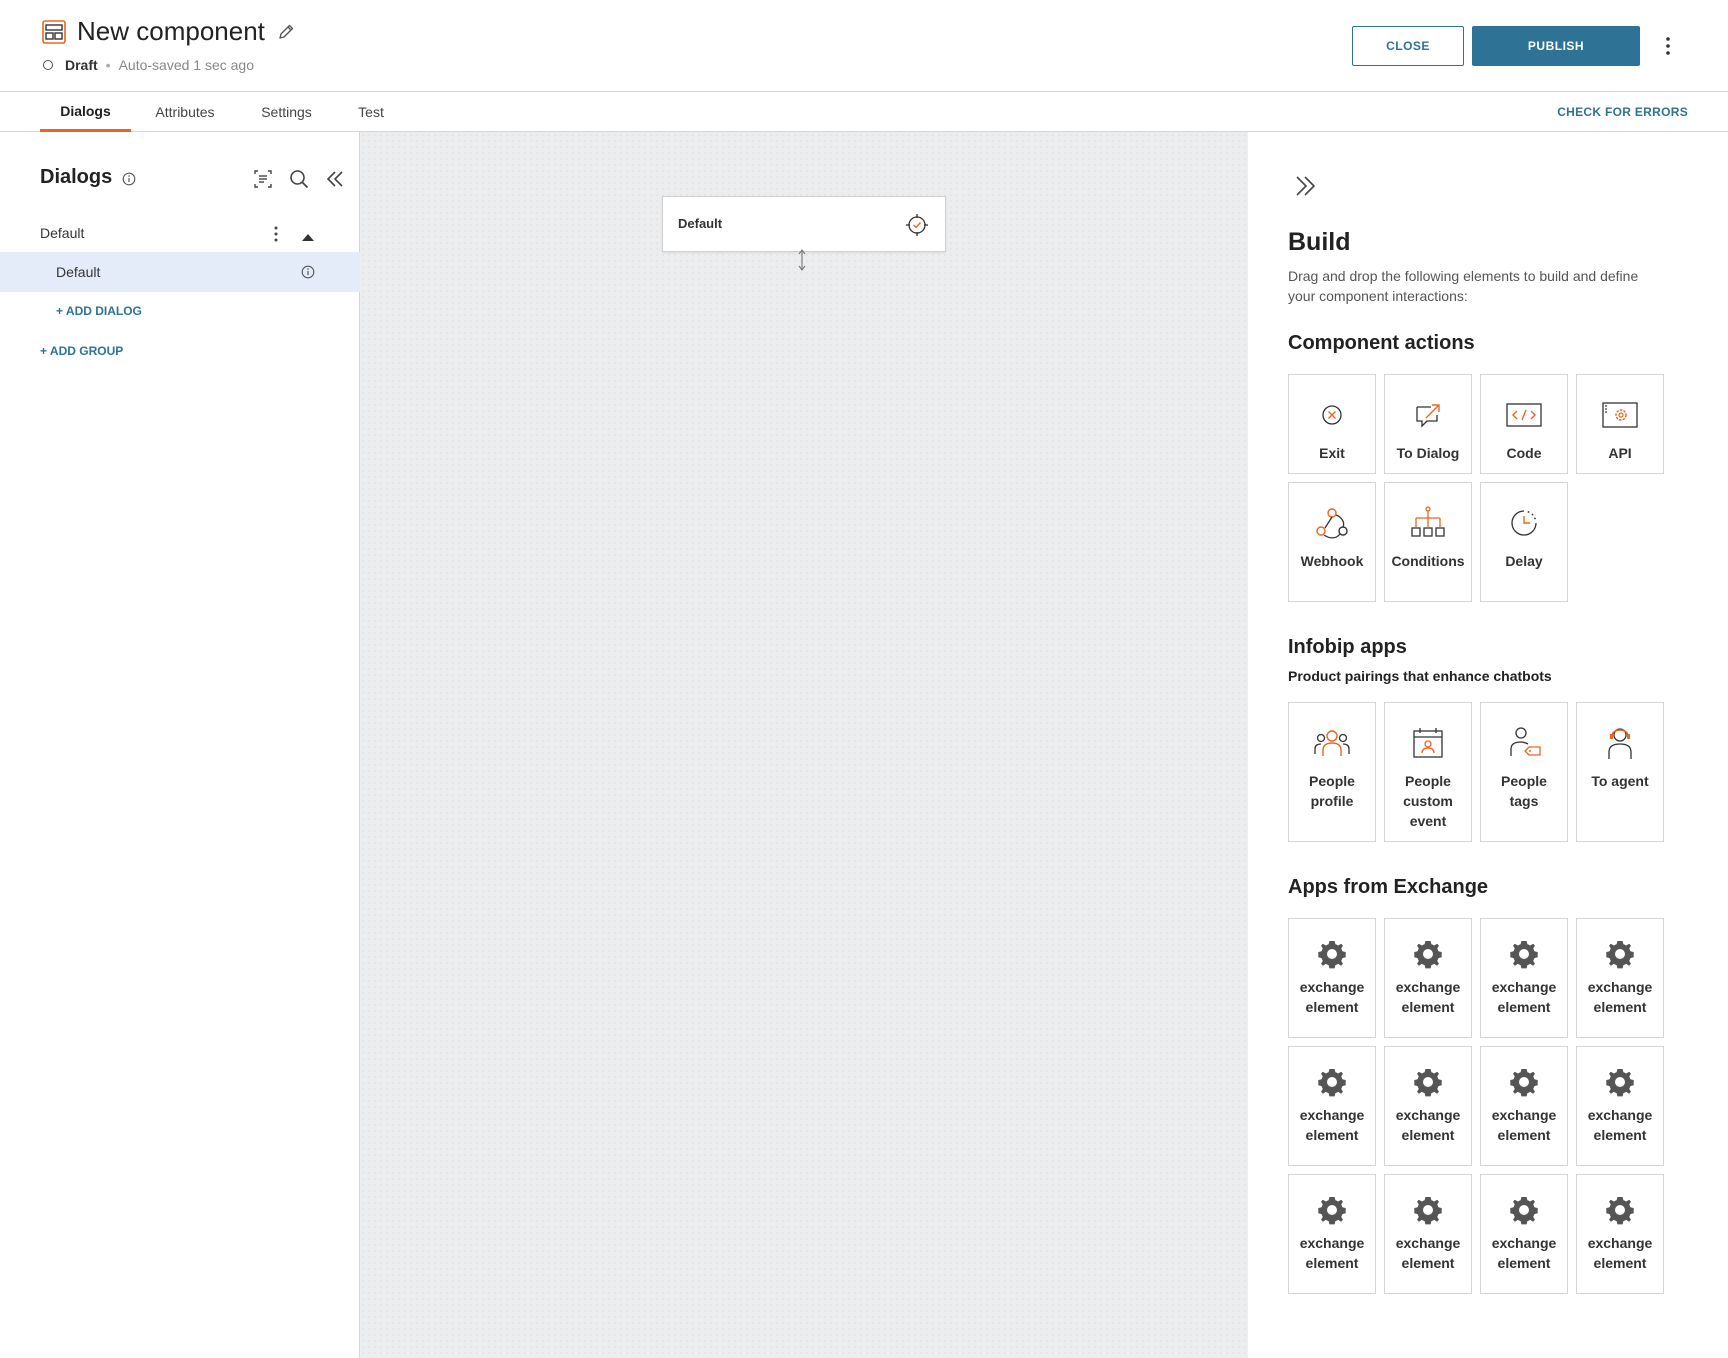 Image resolution: width=1728 pixels, height=1358 pixels. Describe the element at coordinates (78, 272) in the screenshot. I see `dialog-label: Default` at that location.